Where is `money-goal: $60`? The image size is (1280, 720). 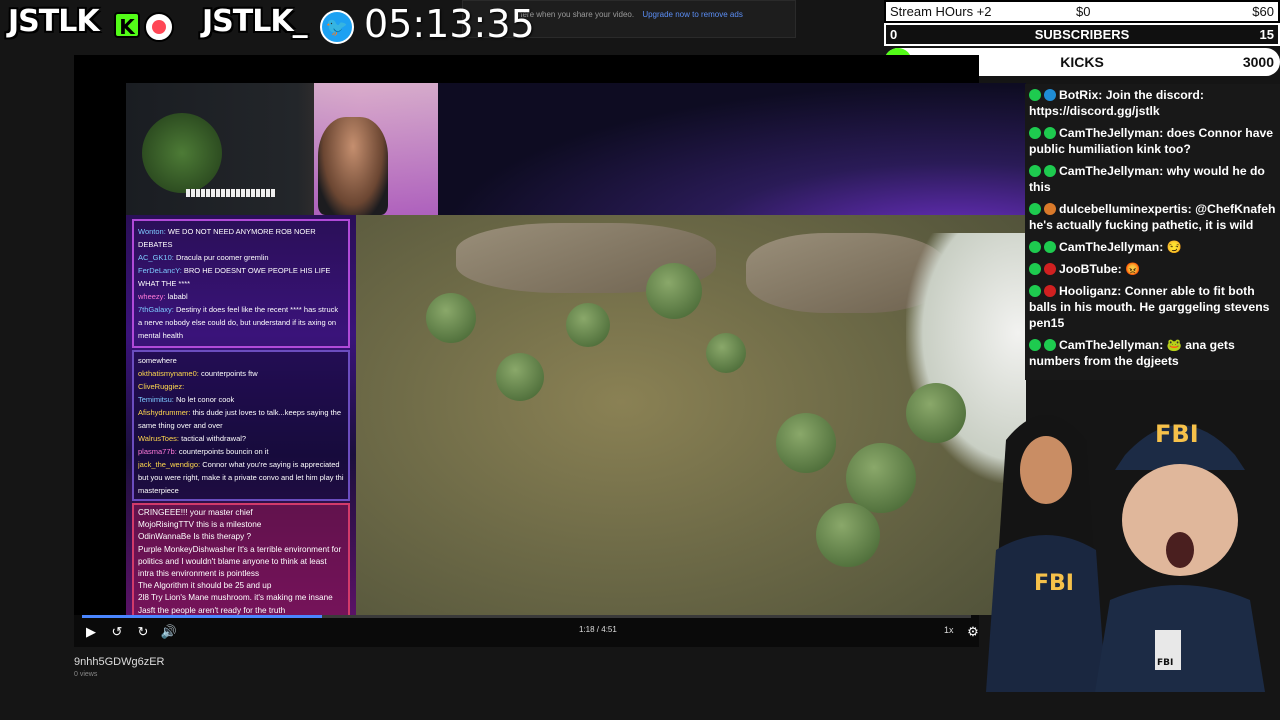
money-goal: $60 is located at coordinates (1263, 11).